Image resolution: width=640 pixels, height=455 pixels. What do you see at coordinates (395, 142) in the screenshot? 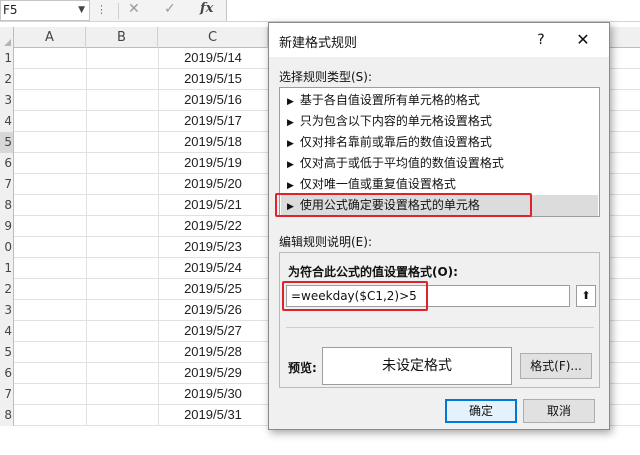
I see `rule-type-item-label: 仅对排名靠前或靠后的数值设置格式` at bounding box center [395, 142].